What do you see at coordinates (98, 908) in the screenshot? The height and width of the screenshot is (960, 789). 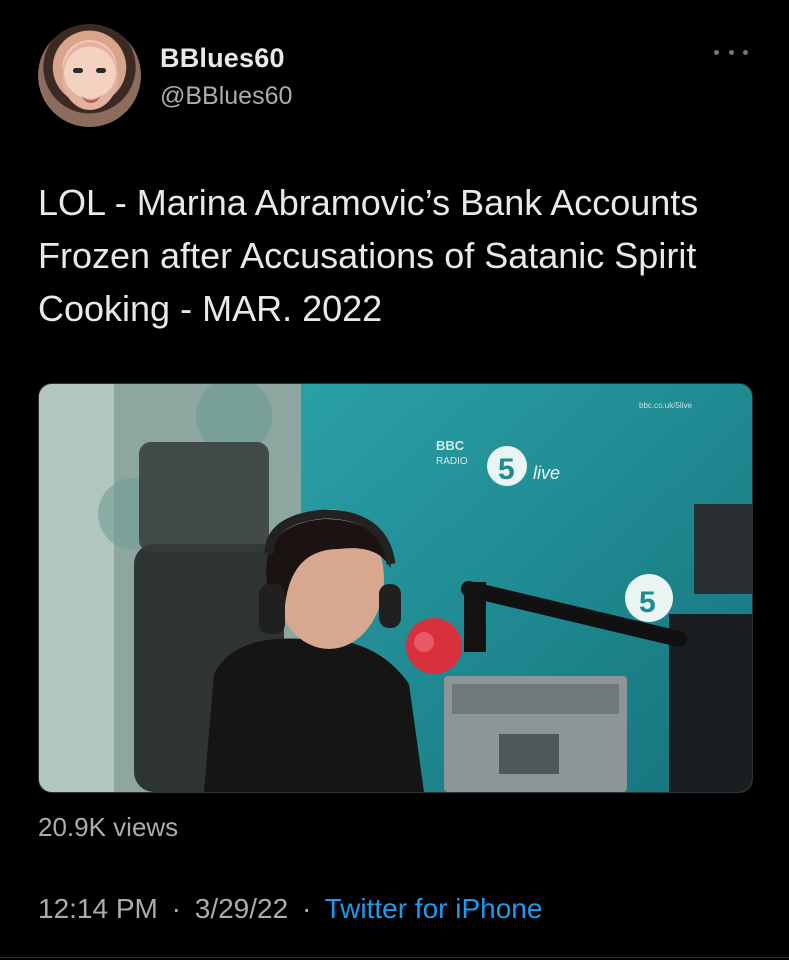 I see `tweet-time: 12:14 PM` at bounding box center [98, 908].